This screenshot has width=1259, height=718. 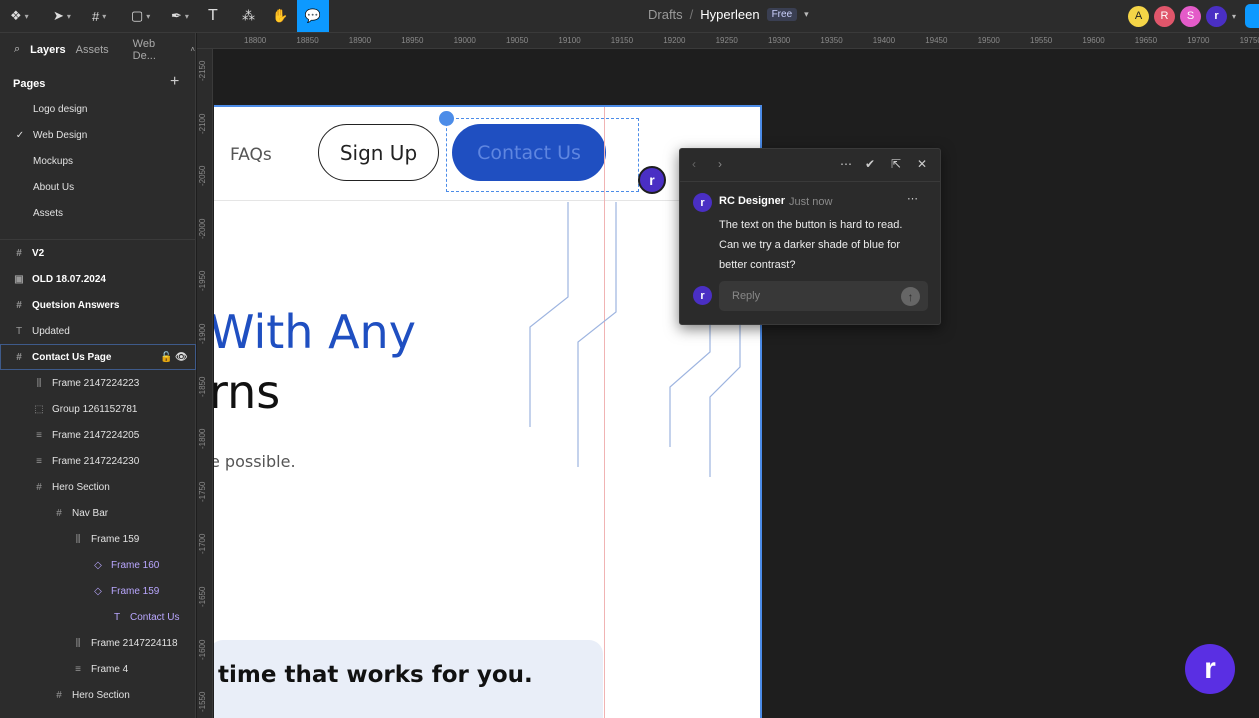 I want to click on resources-button: ⁂, so click(x=248, y=16).